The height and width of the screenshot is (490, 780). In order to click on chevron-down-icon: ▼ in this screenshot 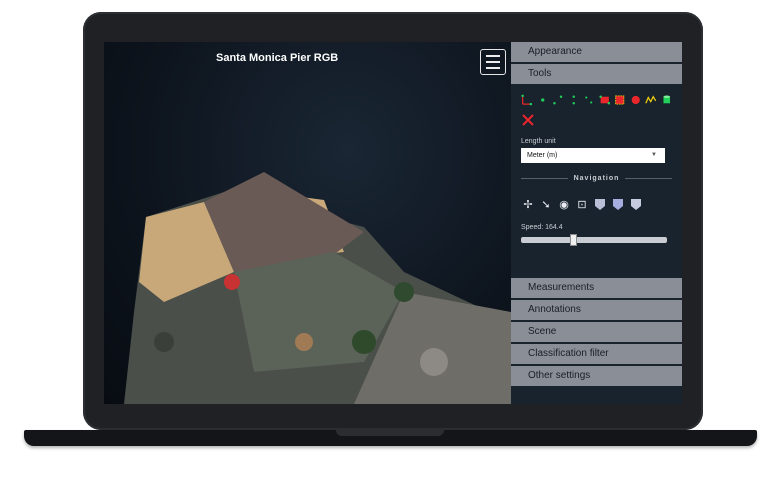, I will do `click(654, 155)`.